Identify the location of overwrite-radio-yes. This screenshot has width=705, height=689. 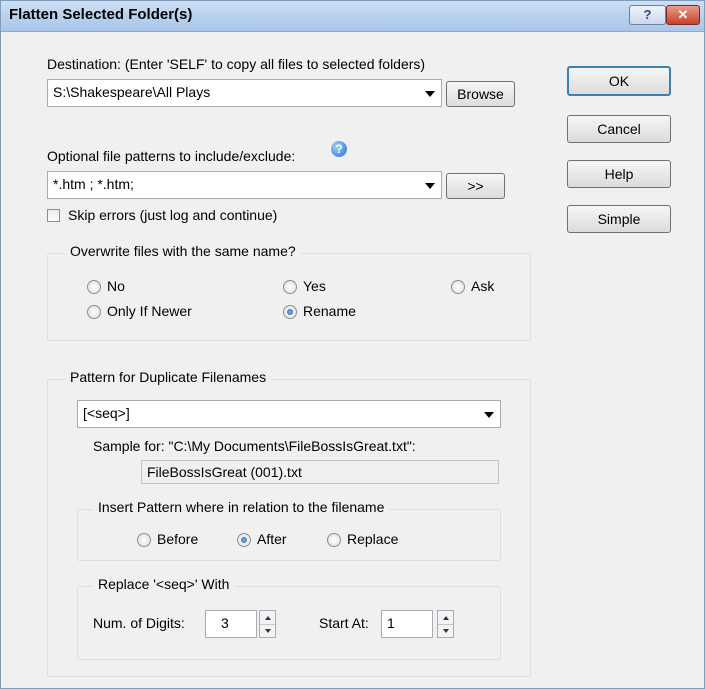
(290, 287).